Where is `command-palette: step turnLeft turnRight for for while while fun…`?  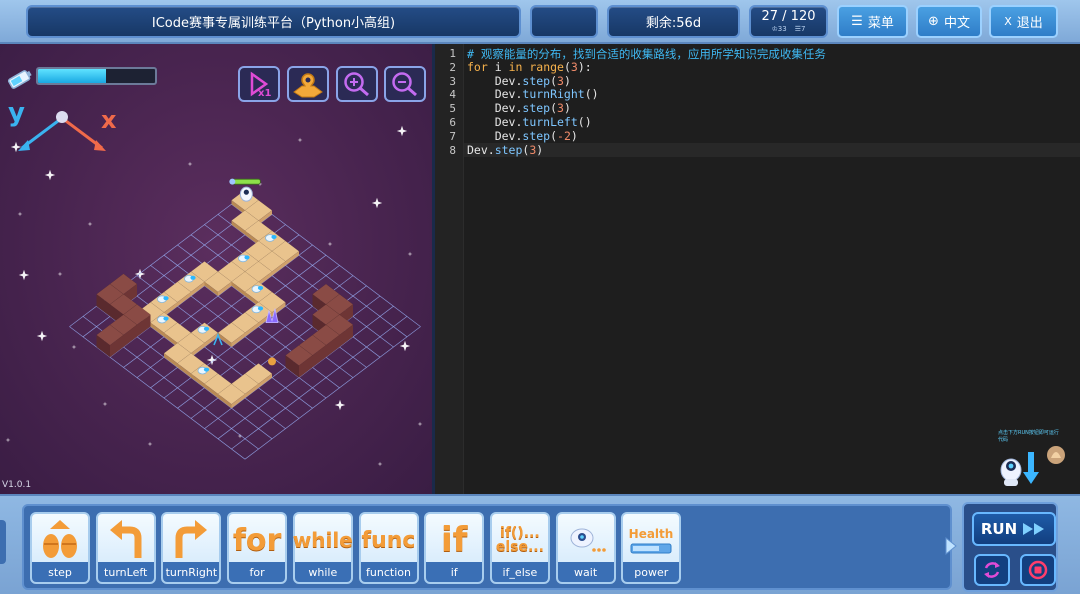
command-palette: step turnLeft turnRight for for while while fun… is located at coordinates (487, 547).